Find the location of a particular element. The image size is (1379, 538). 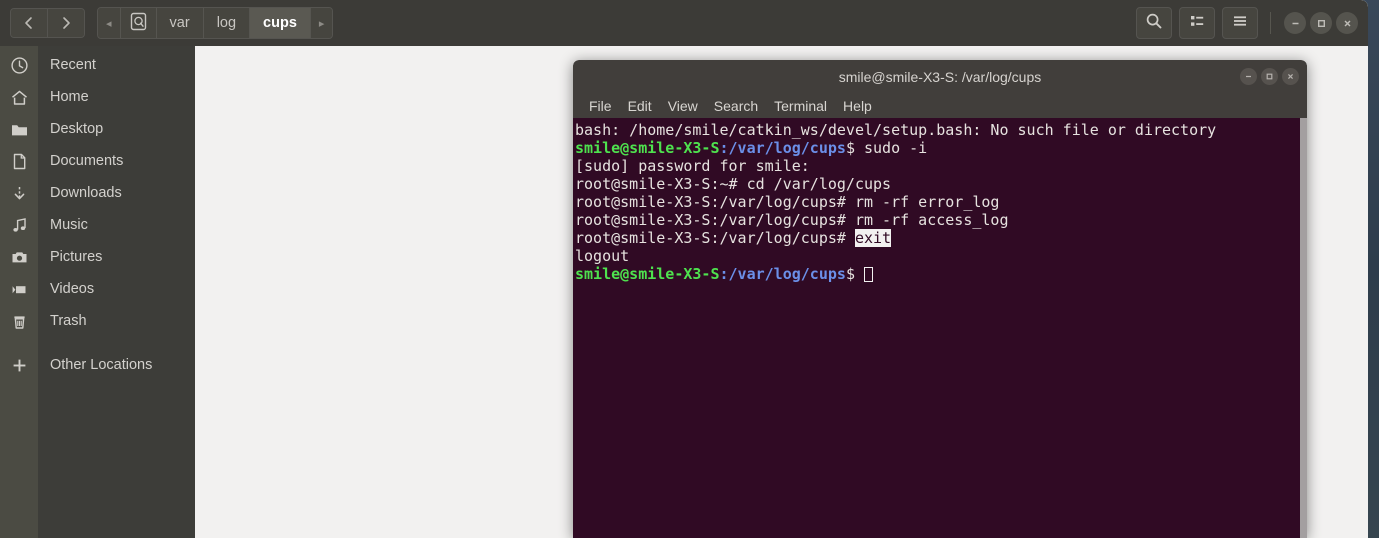

minimize-button is located at coordinates (1295, 23).